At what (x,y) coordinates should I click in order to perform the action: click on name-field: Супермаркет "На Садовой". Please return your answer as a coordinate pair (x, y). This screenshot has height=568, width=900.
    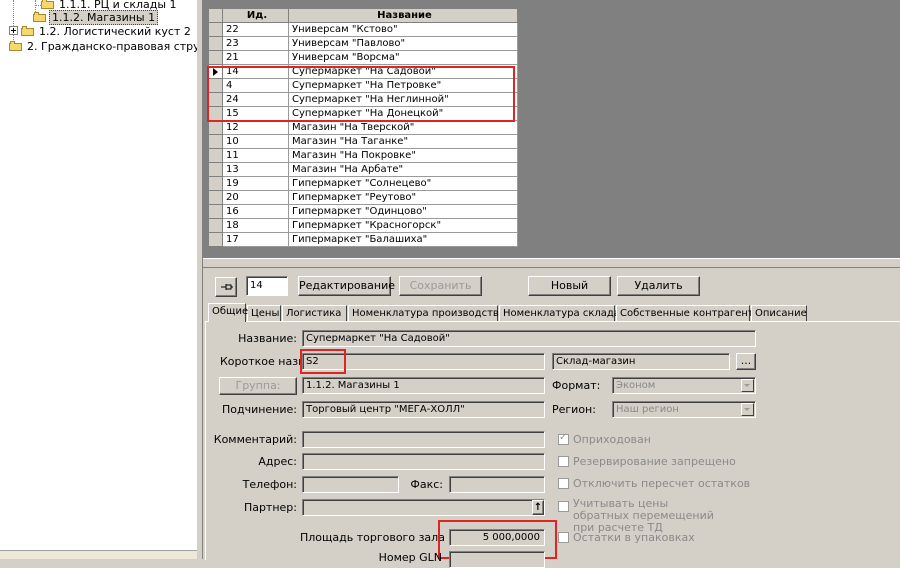
    Looking at the image, I should click on (529, 338).